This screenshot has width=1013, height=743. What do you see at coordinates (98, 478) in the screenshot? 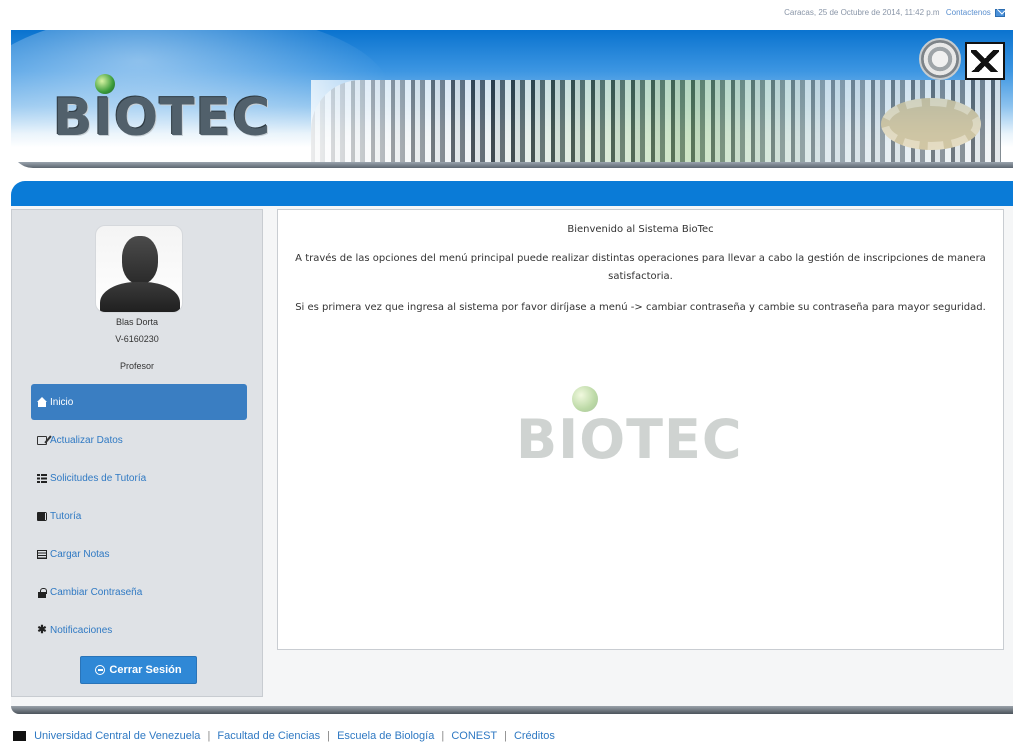
I see `sidebar-item-label: Solicitudes de Tutoría` at bounding box center [98, 478].